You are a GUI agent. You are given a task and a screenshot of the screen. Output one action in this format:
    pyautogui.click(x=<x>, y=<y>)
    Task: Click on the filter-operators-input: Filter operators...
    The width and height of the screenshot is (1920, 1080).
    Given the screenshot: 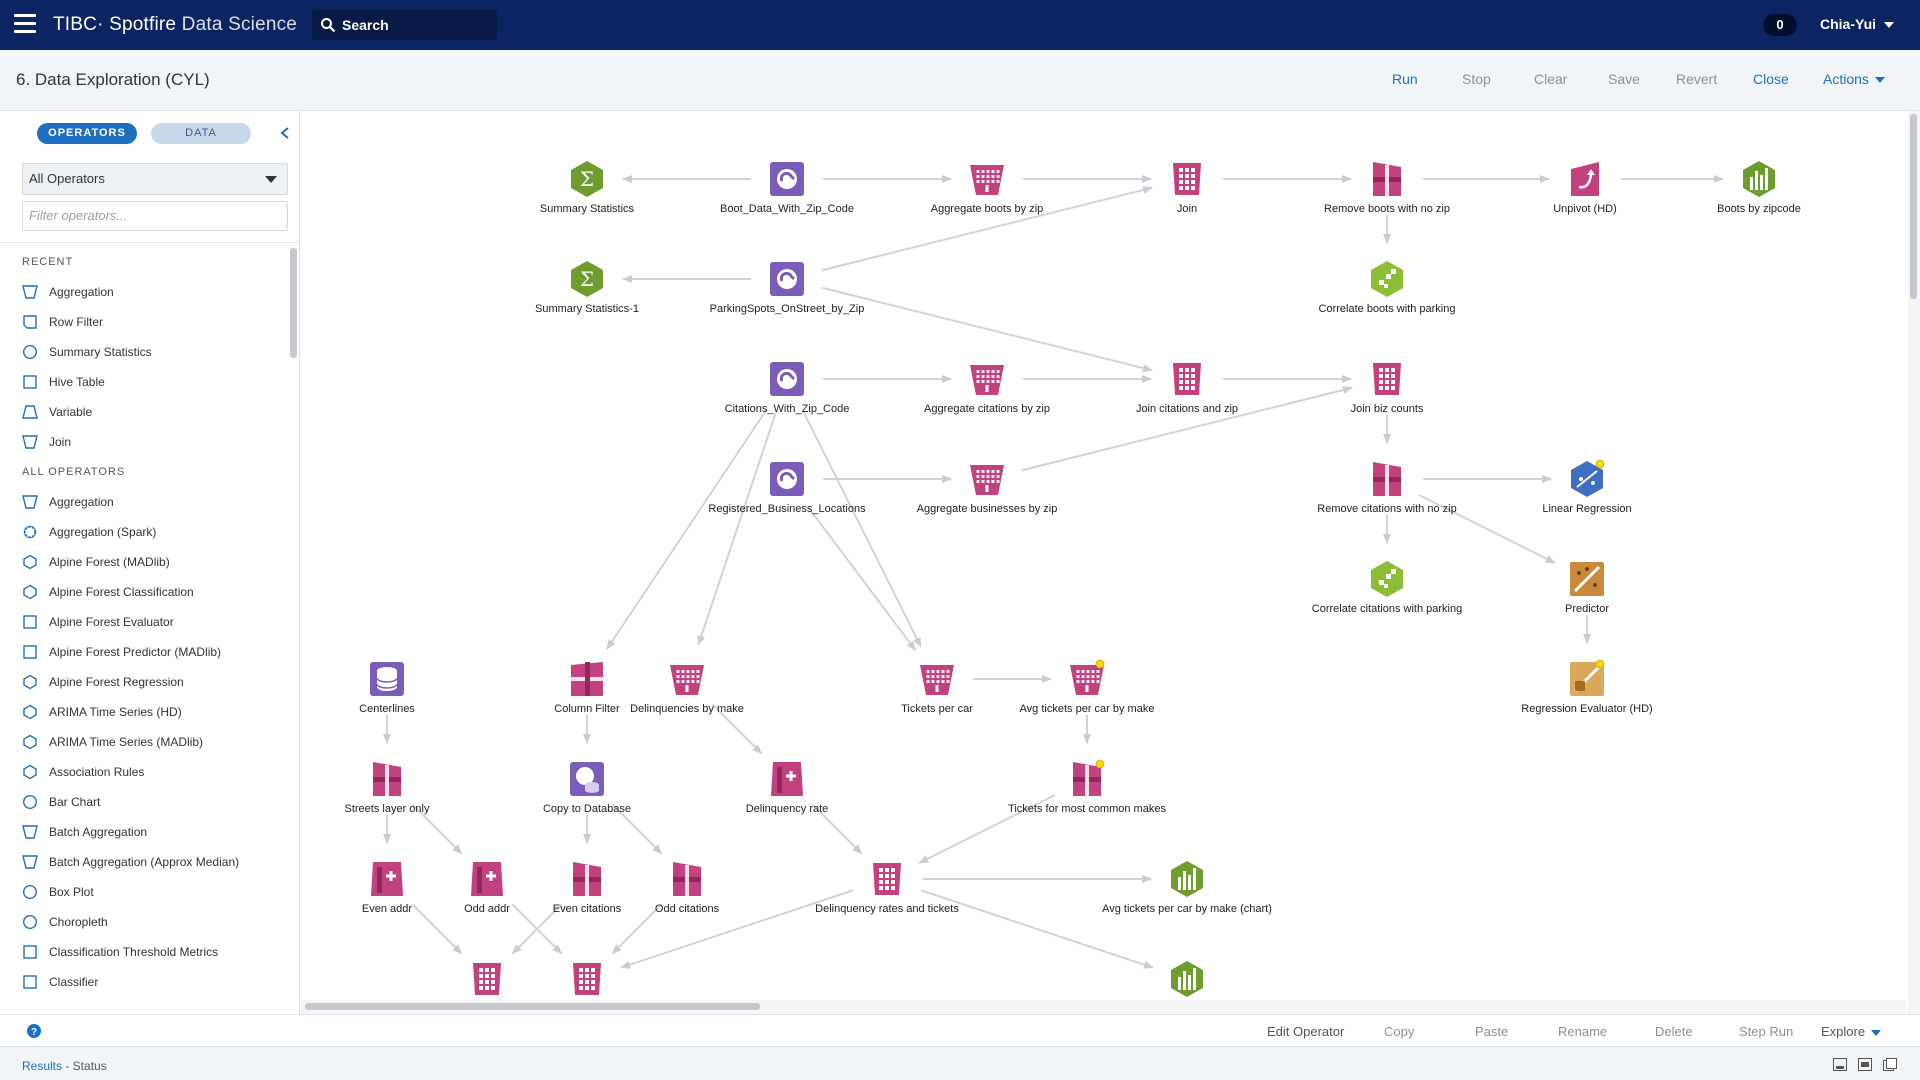 What is the action you would take?
    pyautogui.click(x=155, y=216)
    